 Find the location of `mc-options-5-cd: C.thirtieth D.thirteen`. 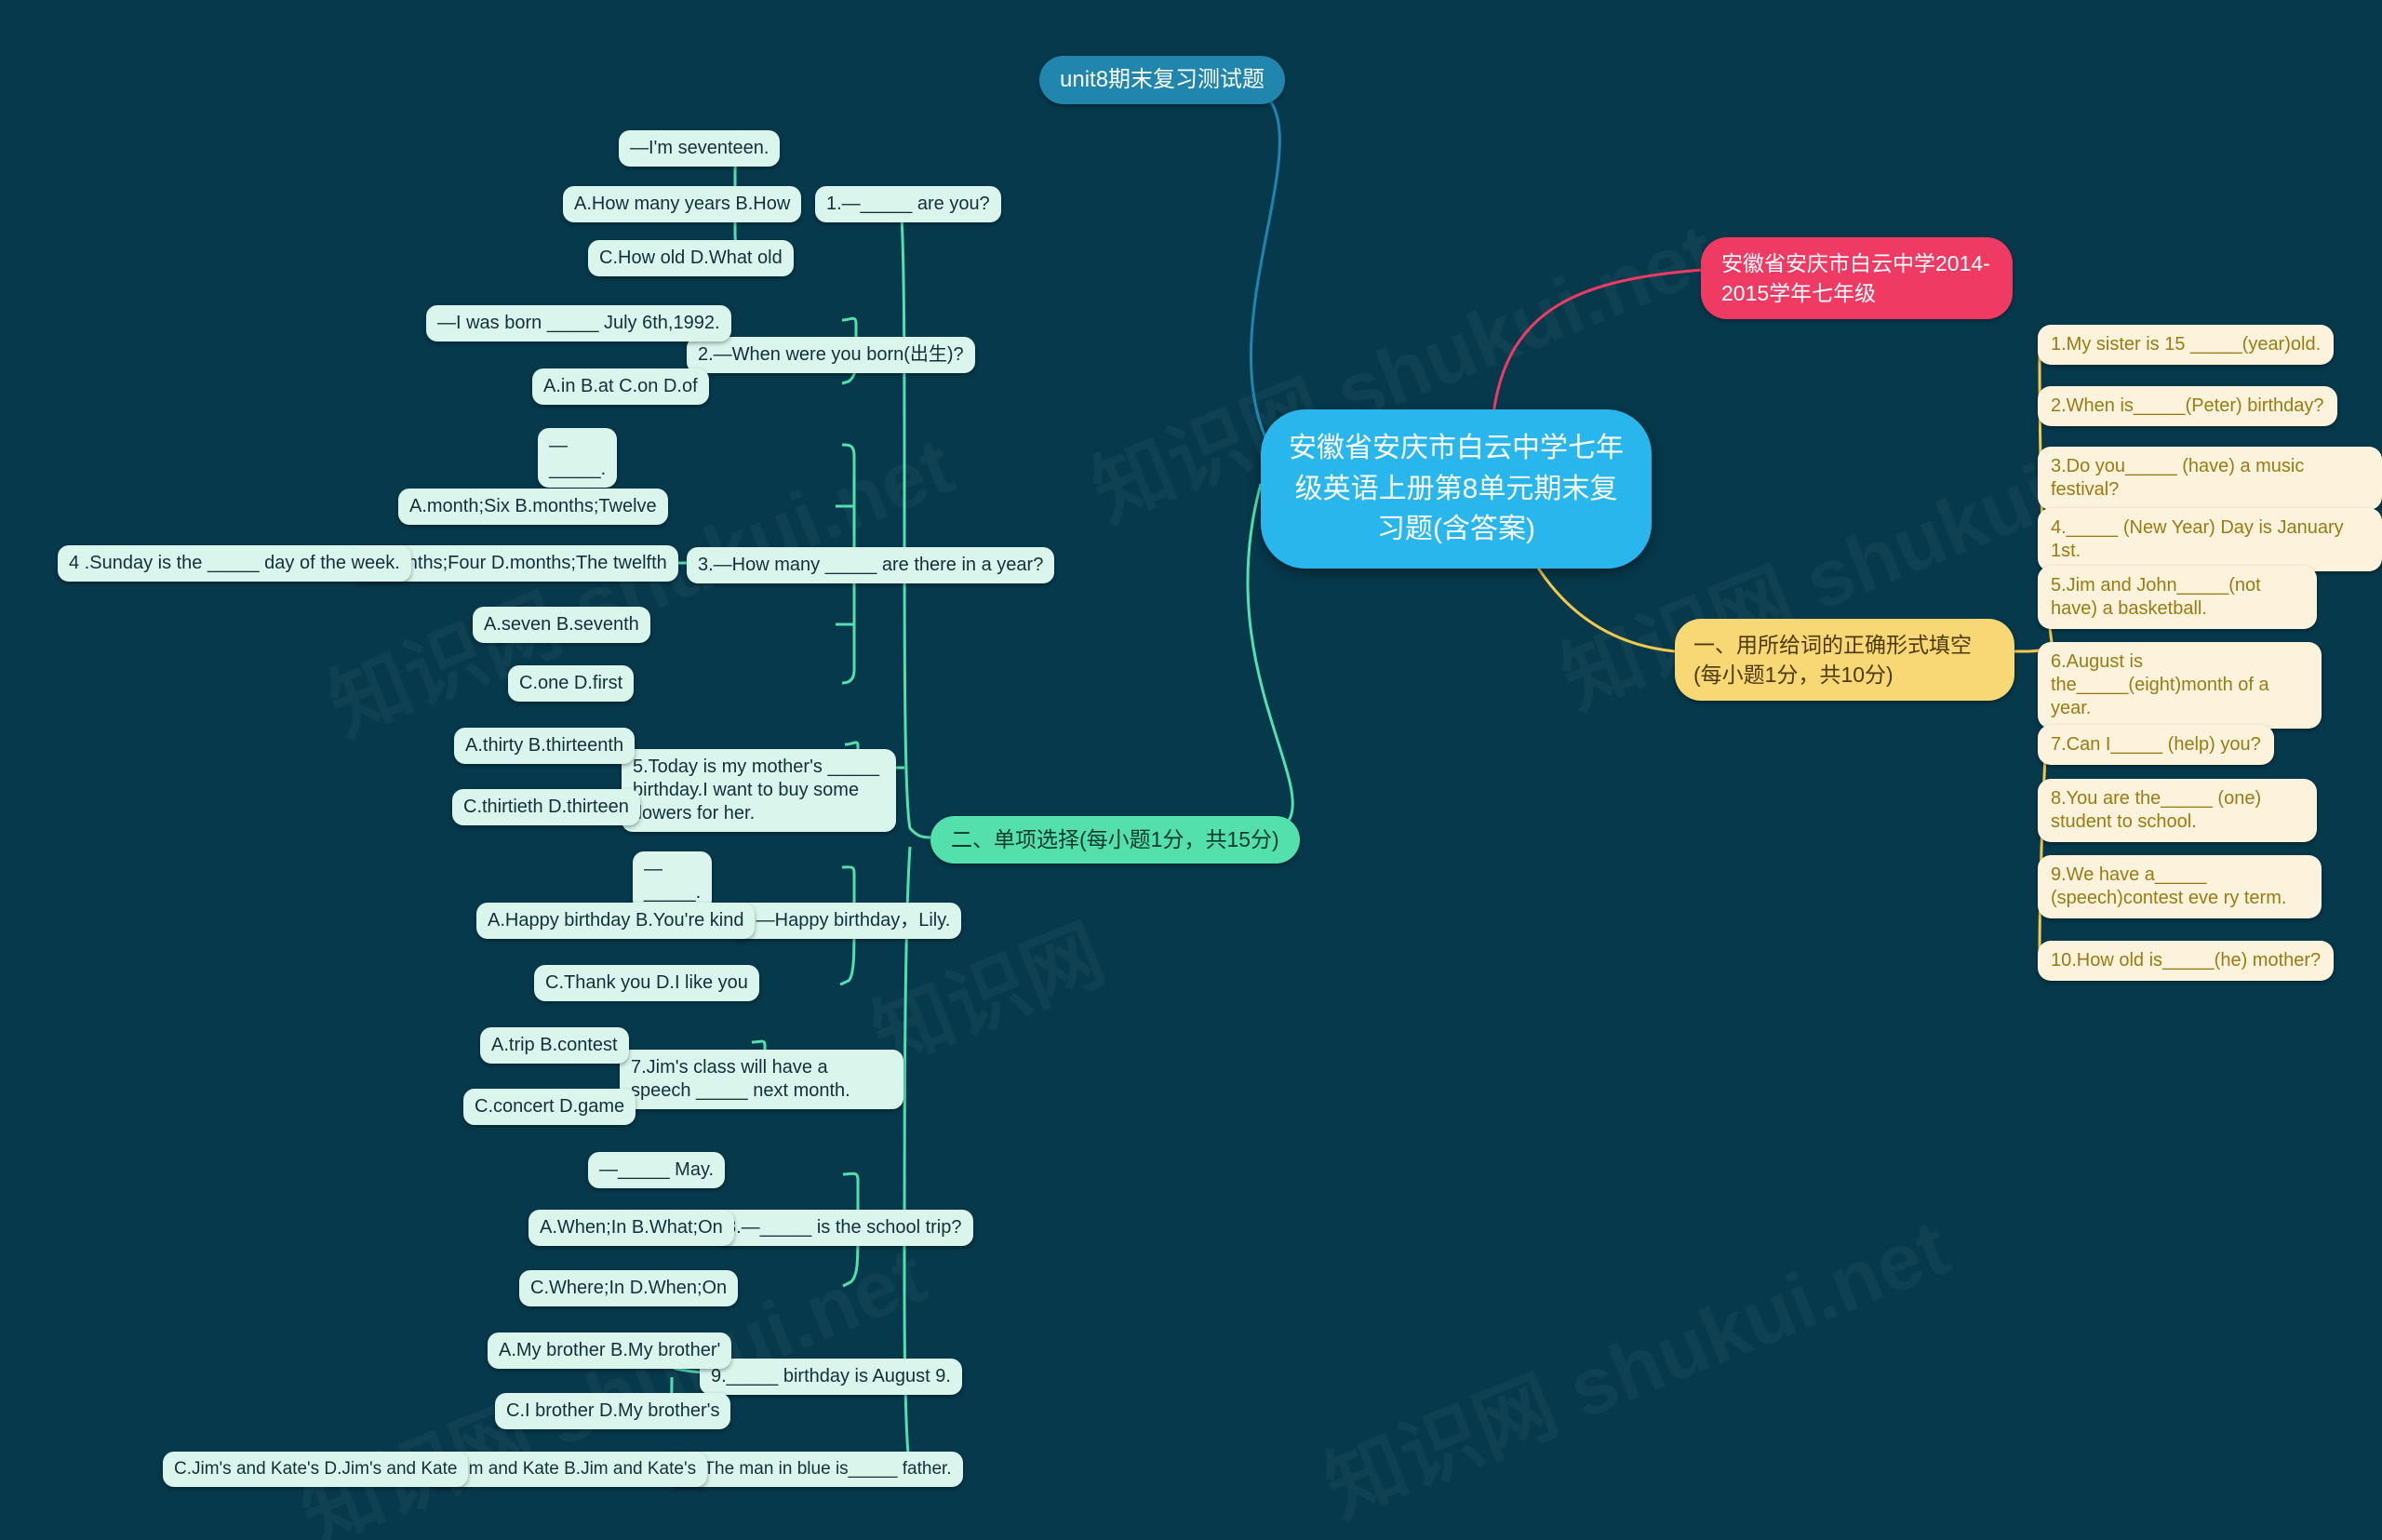

mc-options-5-cd: C.thirtieth D.thirteen is located at coordinates (546, 807).